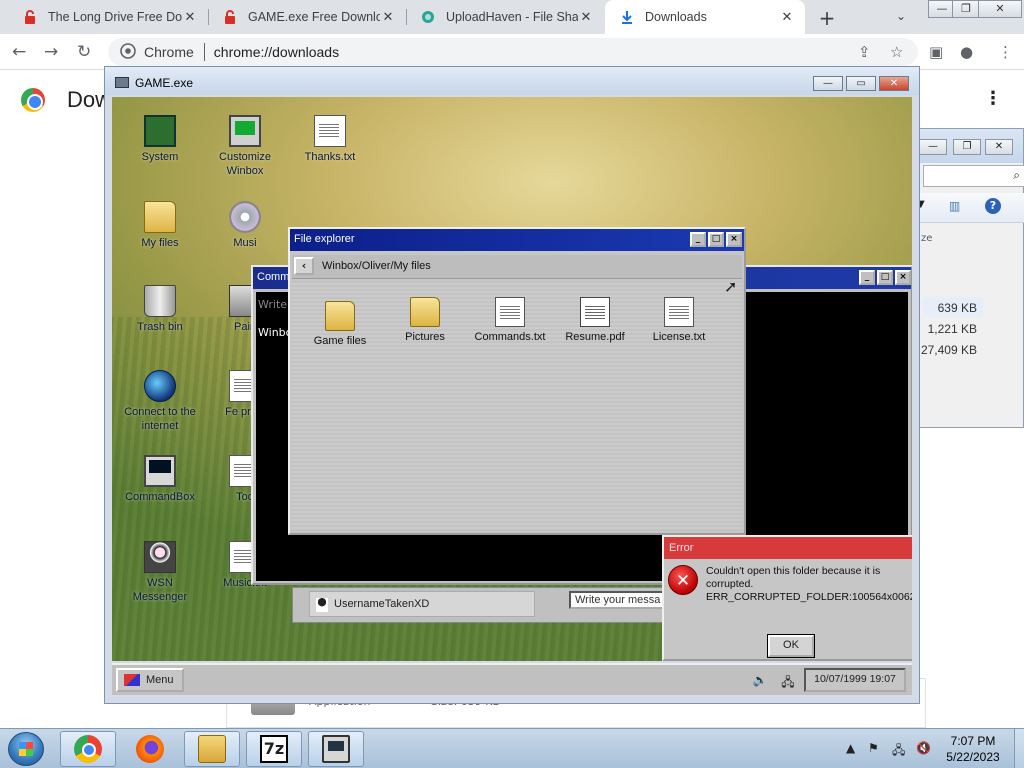  I want to click on new-tab-button: +, so click(827, 18).